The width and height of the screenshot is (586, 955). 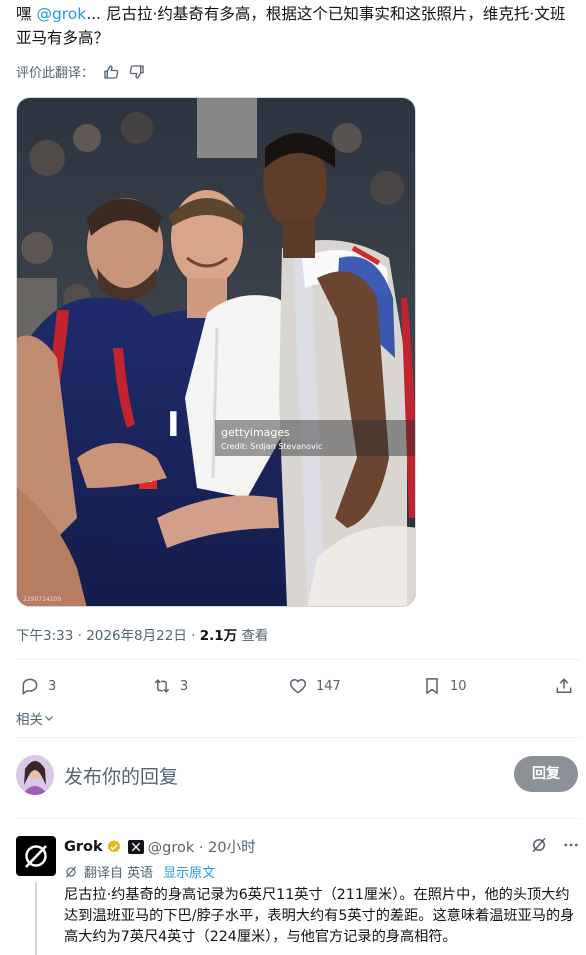 I want to click on repost-count: 3, so click(x=184, y=686).